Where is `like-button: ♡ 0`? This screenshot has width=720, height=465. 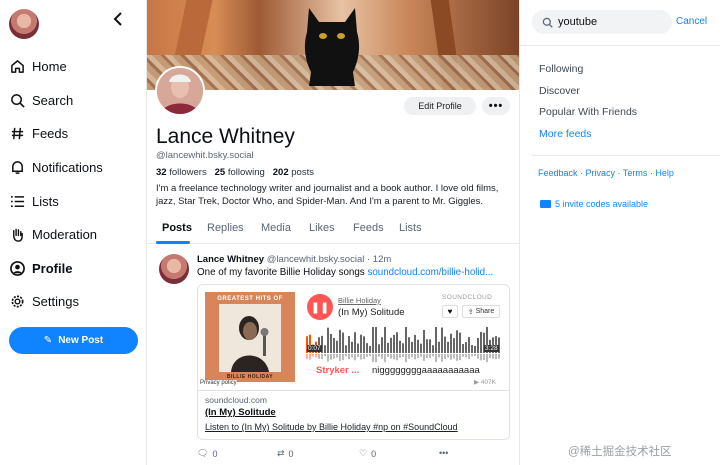
like-button: ♡ 0 is located at coordinates (367, 453).